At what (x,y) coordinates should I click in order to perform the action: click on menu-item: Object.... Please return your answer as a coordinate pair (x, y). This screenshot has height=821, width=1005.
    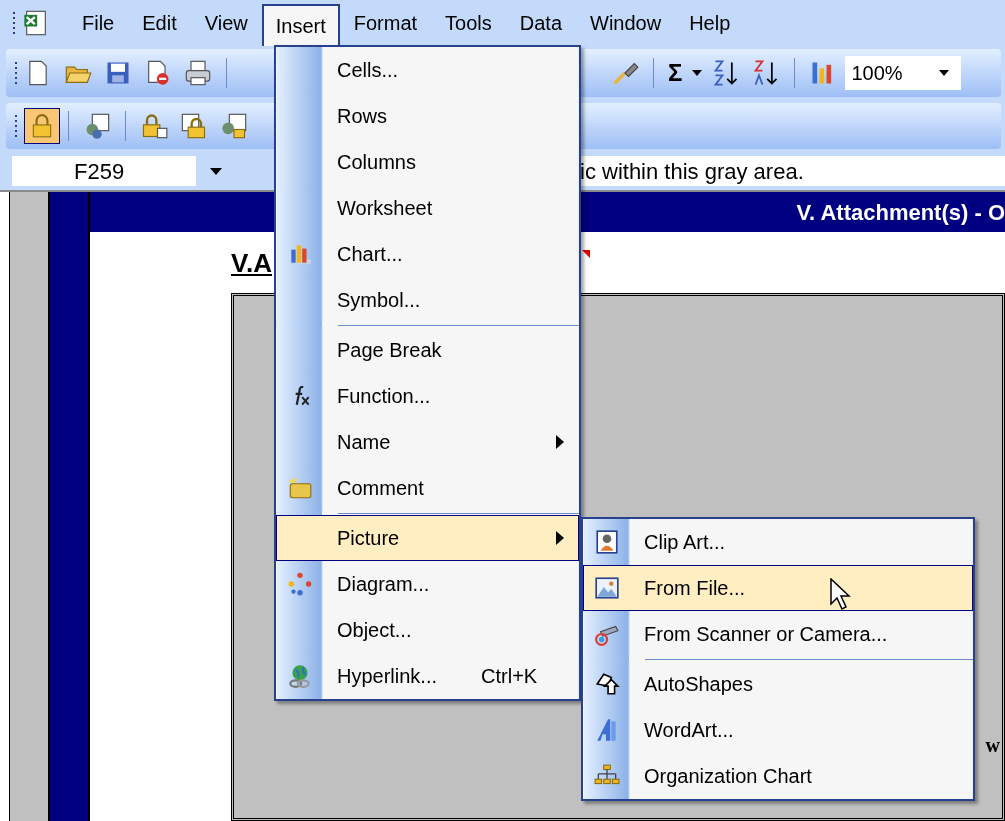
    Looking at the image, I should click on (427, 630).